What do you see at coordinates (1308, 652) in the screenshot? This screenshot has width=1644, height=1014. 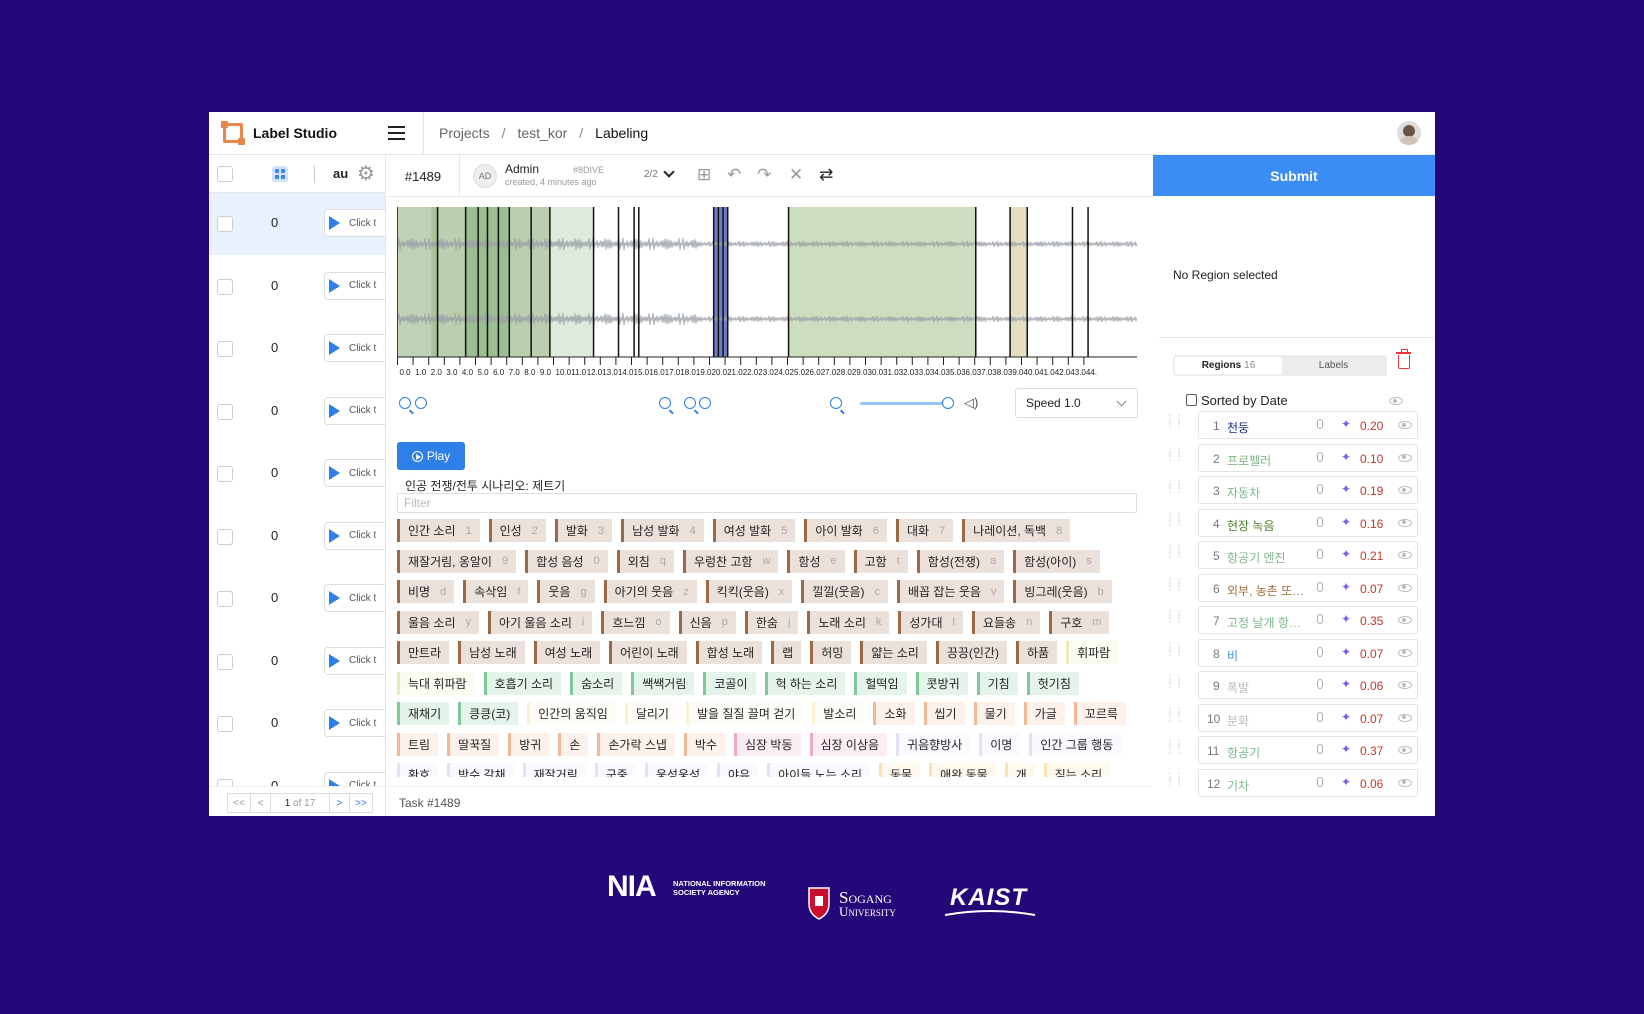 I see `region-item: 8 비 ✦ 0.07` at bounding box center [1308, 652].